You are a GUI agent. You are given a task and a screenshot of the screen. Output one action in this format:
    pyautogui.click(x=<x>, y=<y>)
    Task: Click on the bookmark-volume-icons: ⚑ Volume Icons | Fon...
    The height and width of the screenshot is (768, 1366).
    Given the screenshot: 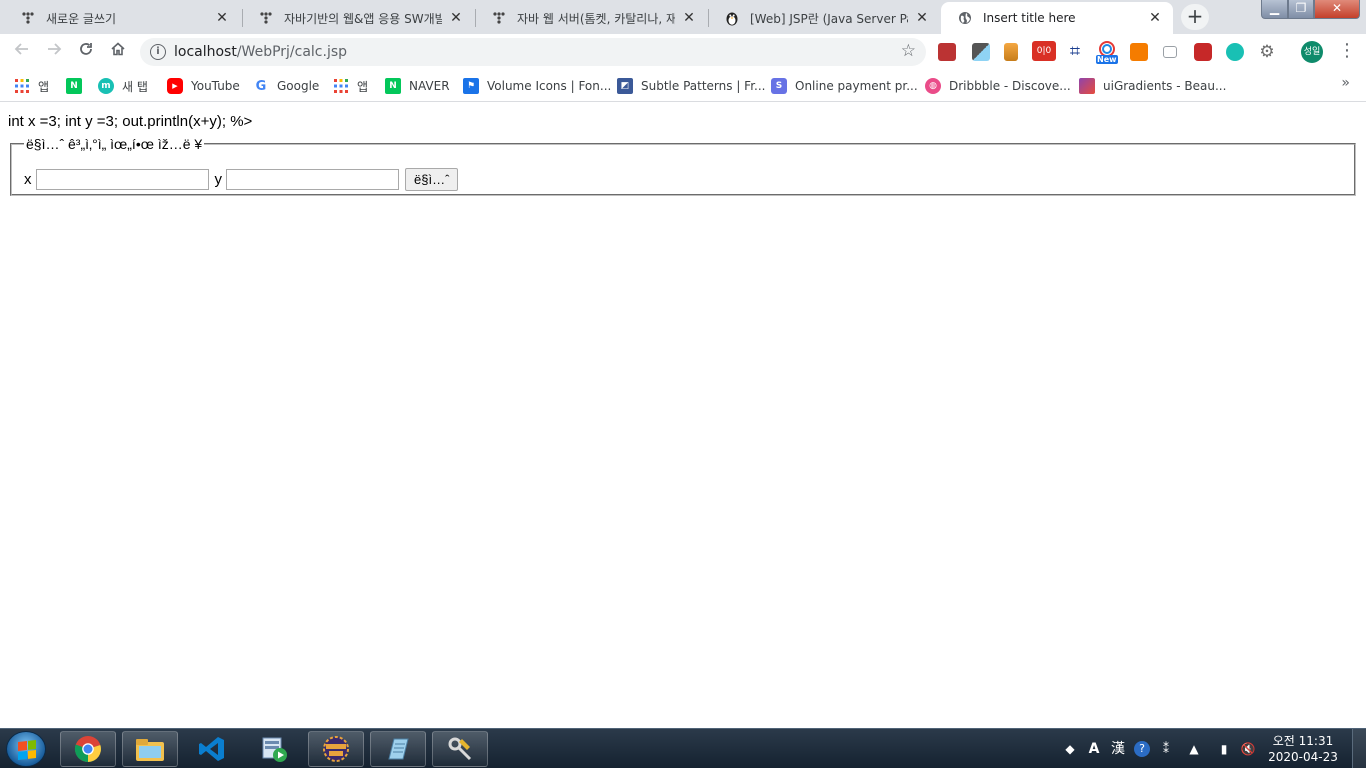 What is the action you would take?
    pyautogui.click(x=537, y=86)
    